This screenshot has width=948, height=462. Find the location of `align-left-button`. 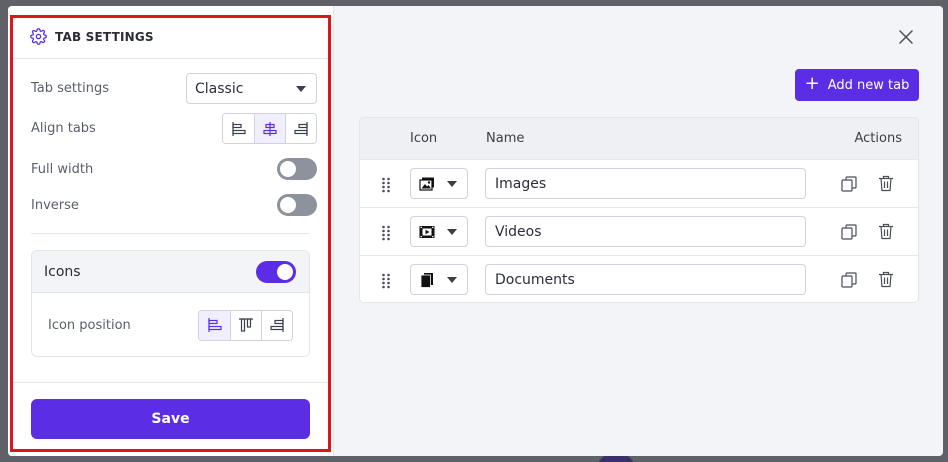

align-left-button is located at coordinates (238, 128).